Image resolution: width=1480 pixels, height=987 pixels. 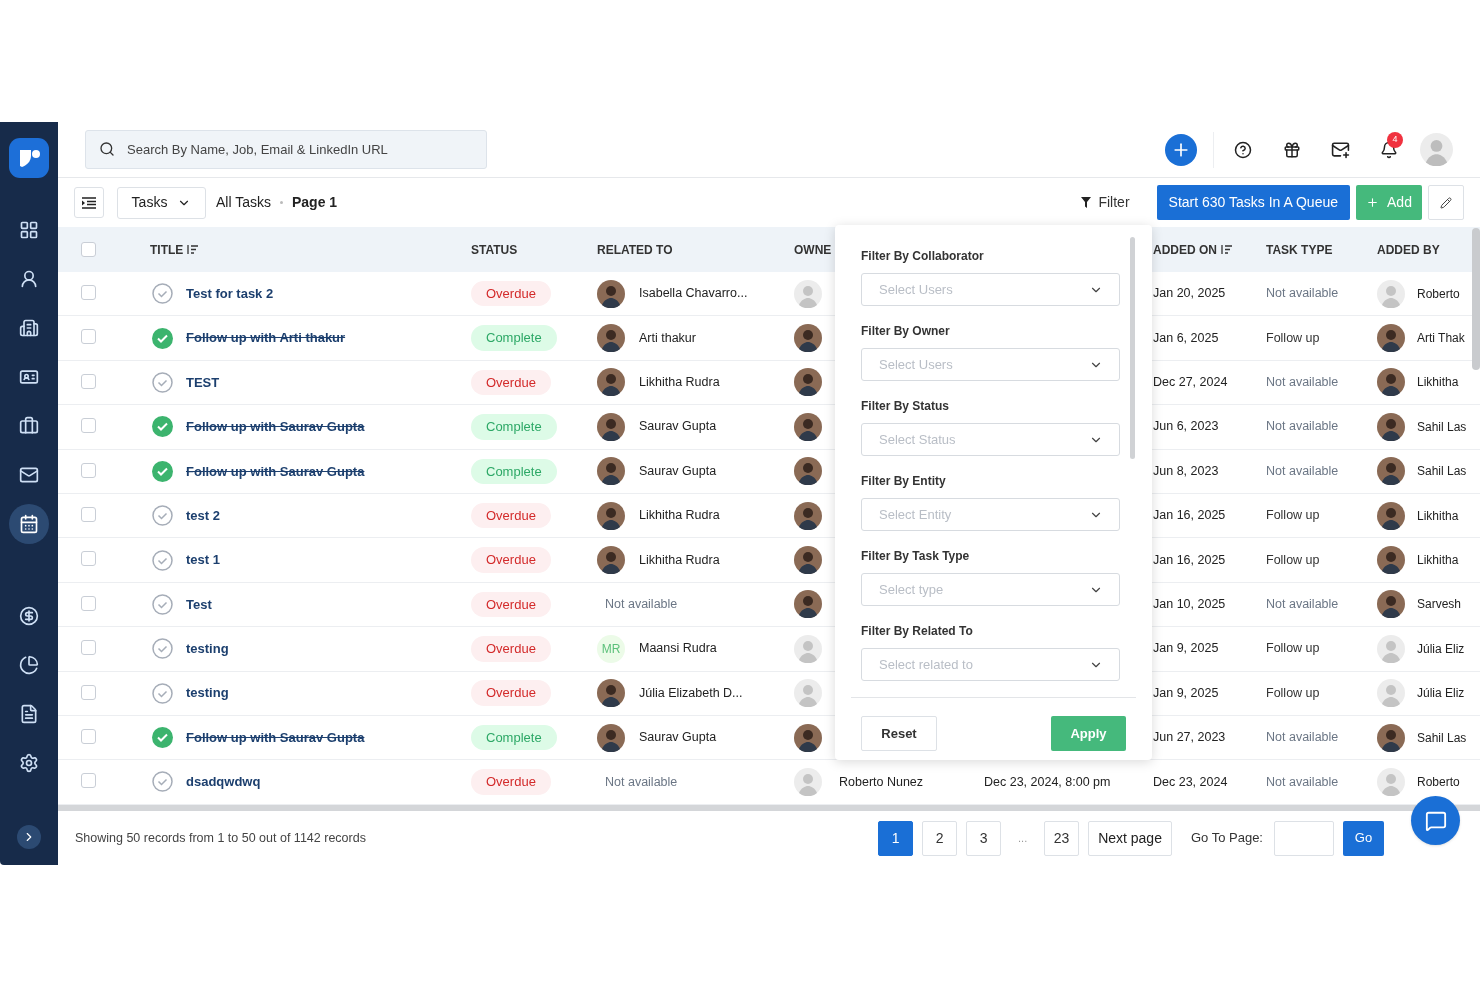 I want to click on view-dropdown: Tasks, so click(x=161, y=202).